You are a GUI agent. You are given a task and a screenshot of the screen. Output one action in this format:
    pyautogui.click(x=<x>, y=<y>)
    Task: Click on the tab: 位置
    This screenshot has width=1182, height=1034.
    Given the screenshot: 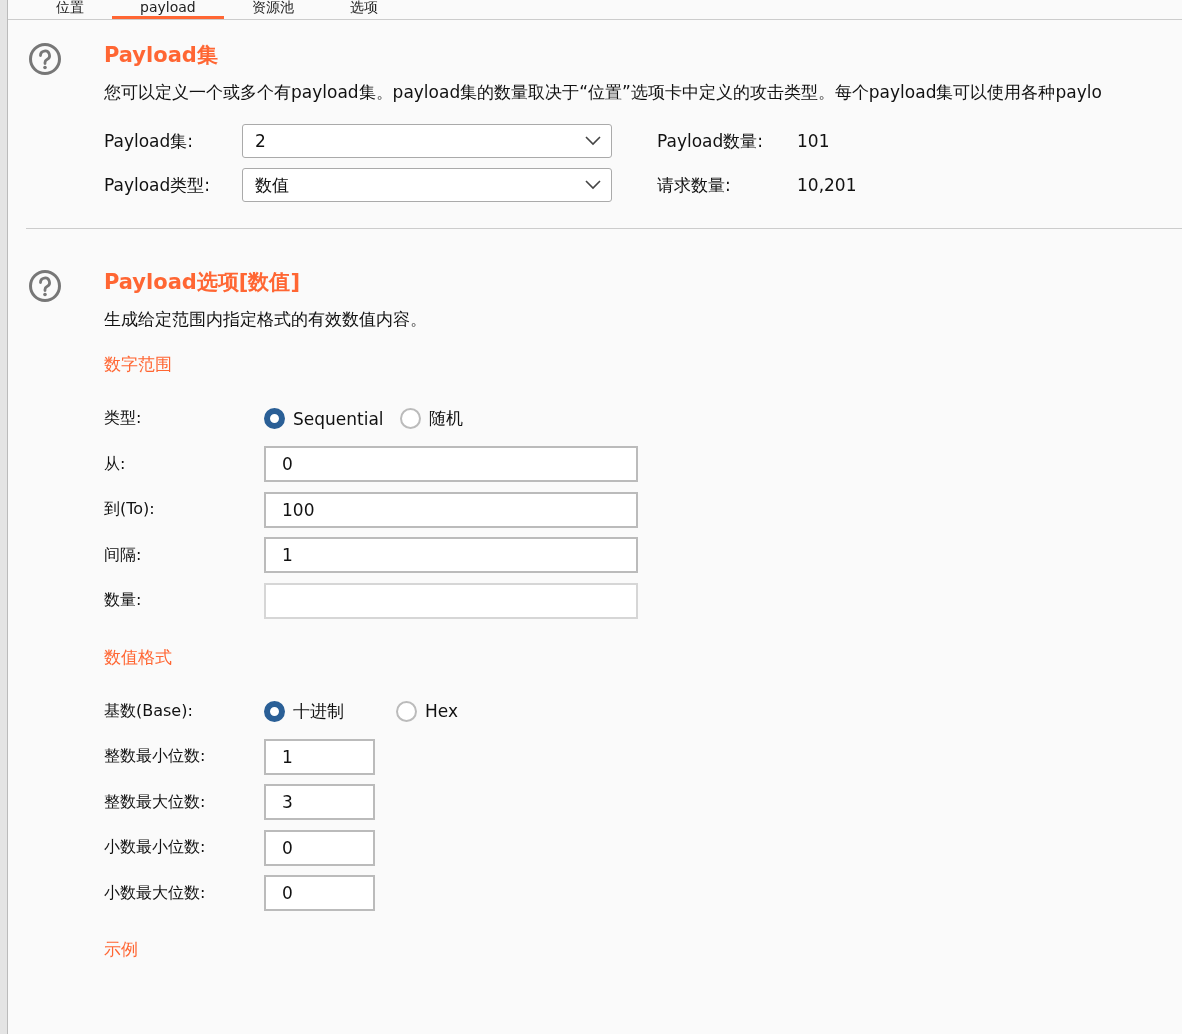 What is the action you would take?
    pyautogui.click(x=70, y=9)
    